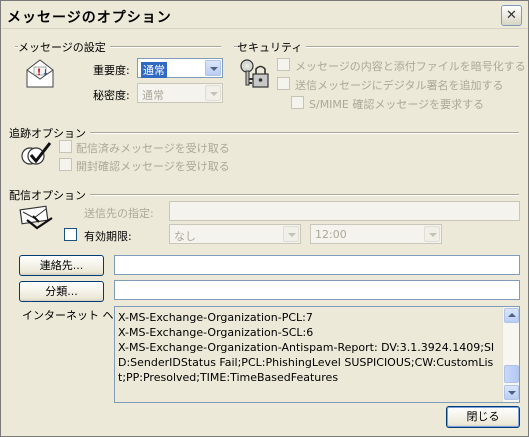  I want to click on sensitivity-select: 通常, so click(180, 93).